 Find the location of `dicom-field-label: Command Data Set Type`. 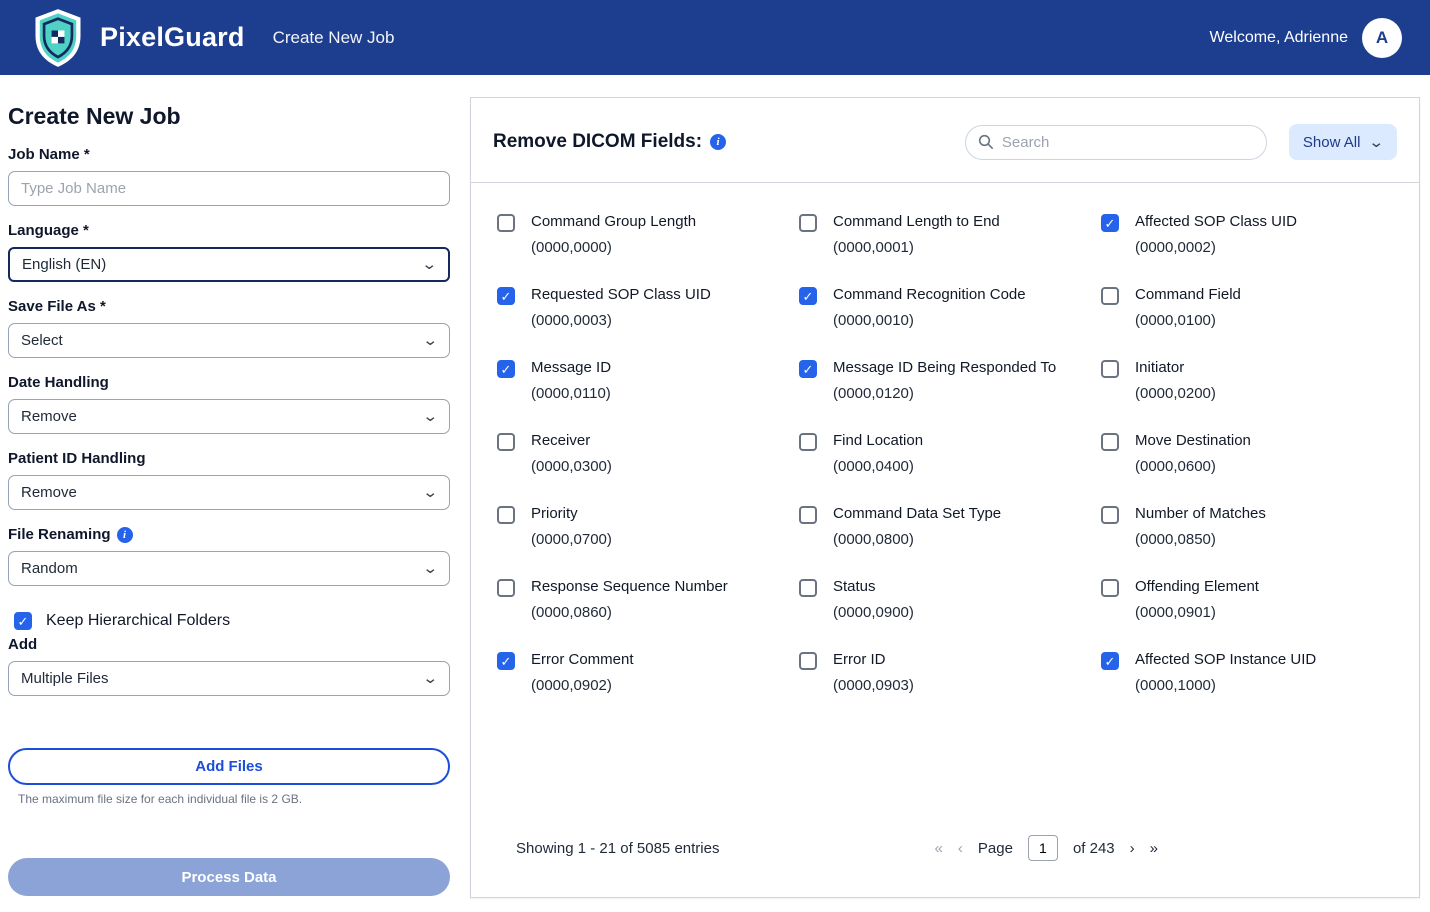

dicom-field-label: Command Data Set Type is located at coordinates (917, 513).